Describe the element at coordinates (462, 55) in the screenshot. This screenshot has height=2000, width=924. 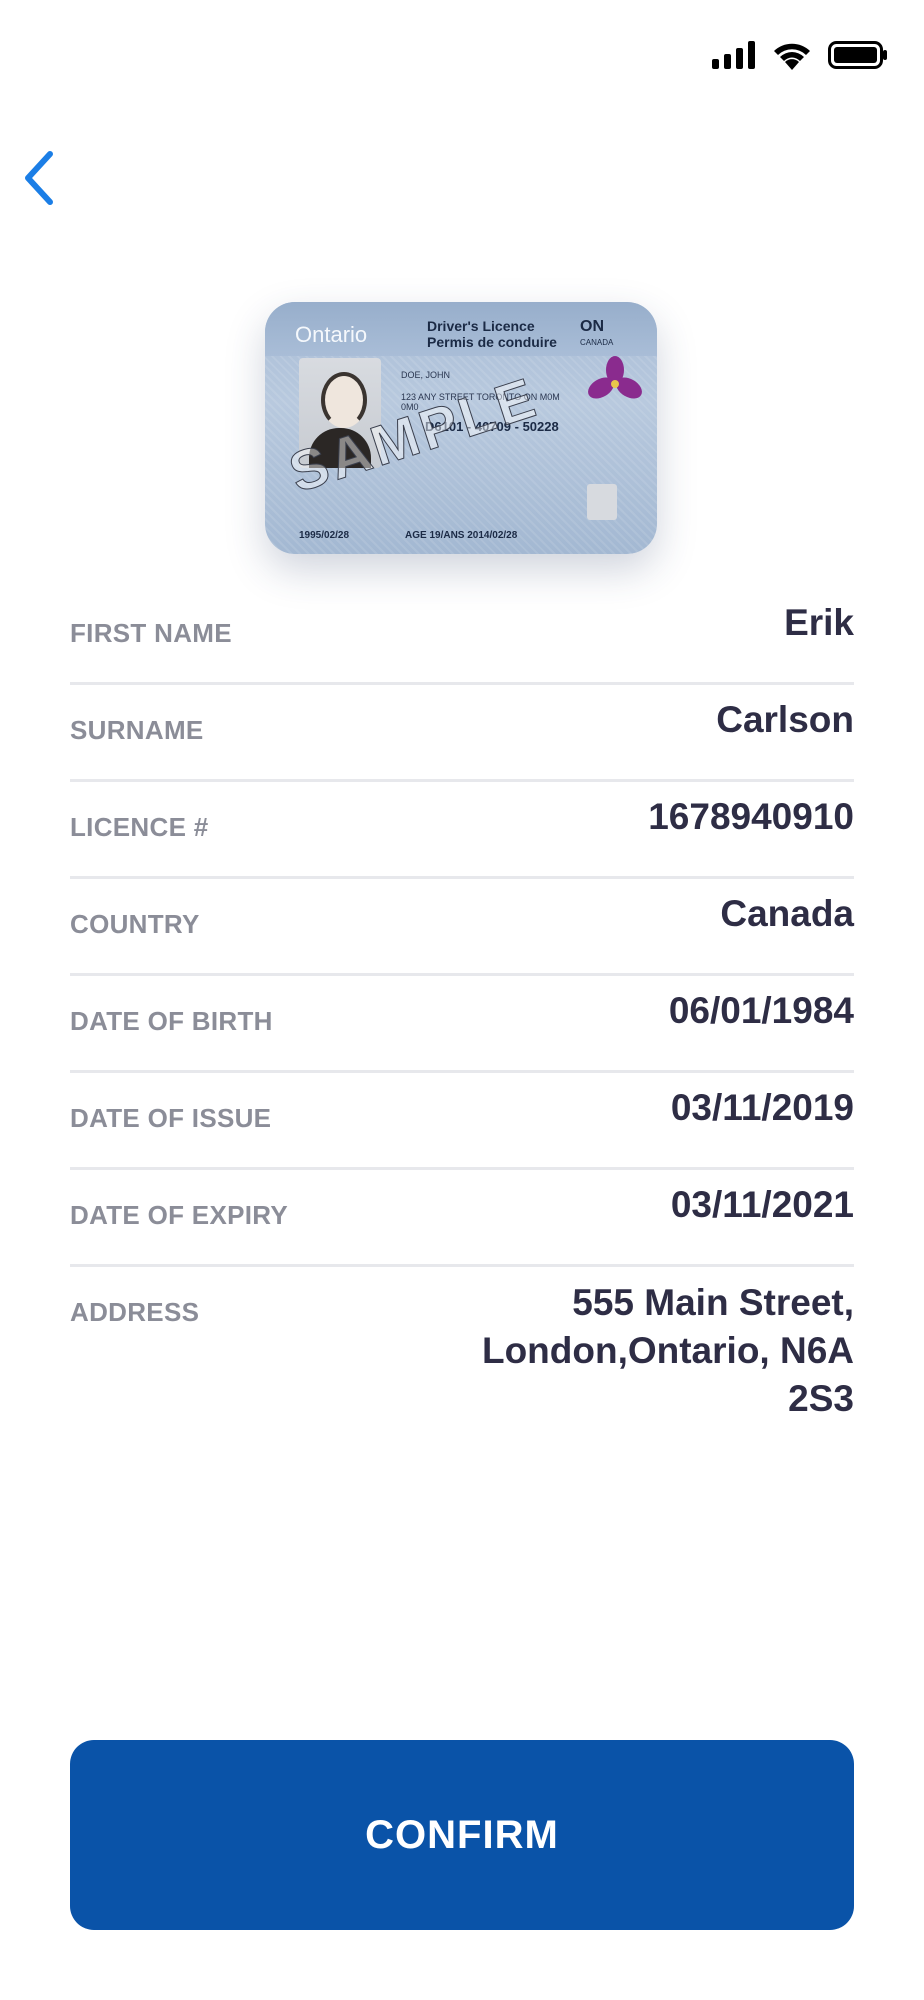
I see `status-bar` at that location.